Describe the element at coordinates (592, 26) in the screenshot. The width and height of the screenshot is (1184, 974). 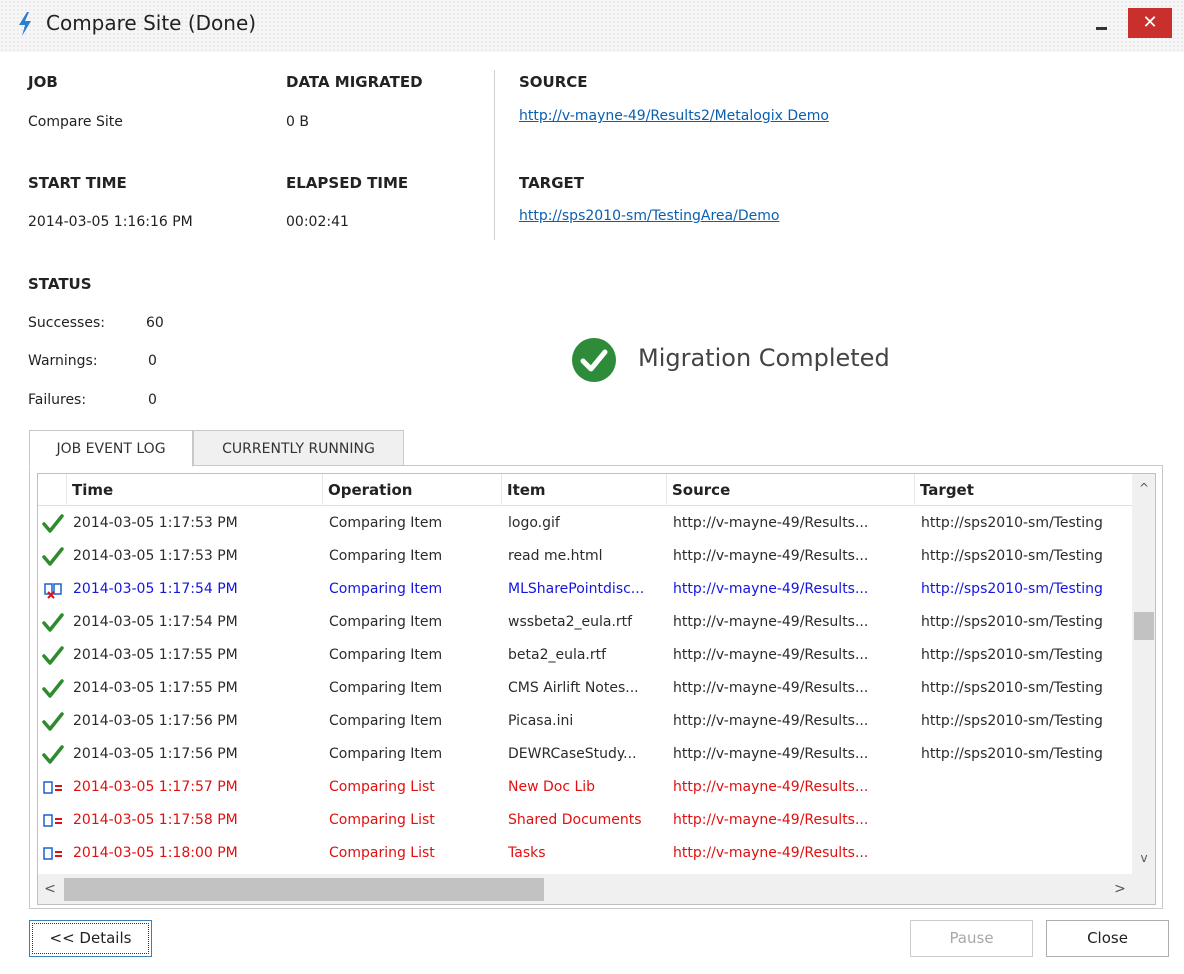
I see `title-bar: Compare Site (Done) ✕` at that location.